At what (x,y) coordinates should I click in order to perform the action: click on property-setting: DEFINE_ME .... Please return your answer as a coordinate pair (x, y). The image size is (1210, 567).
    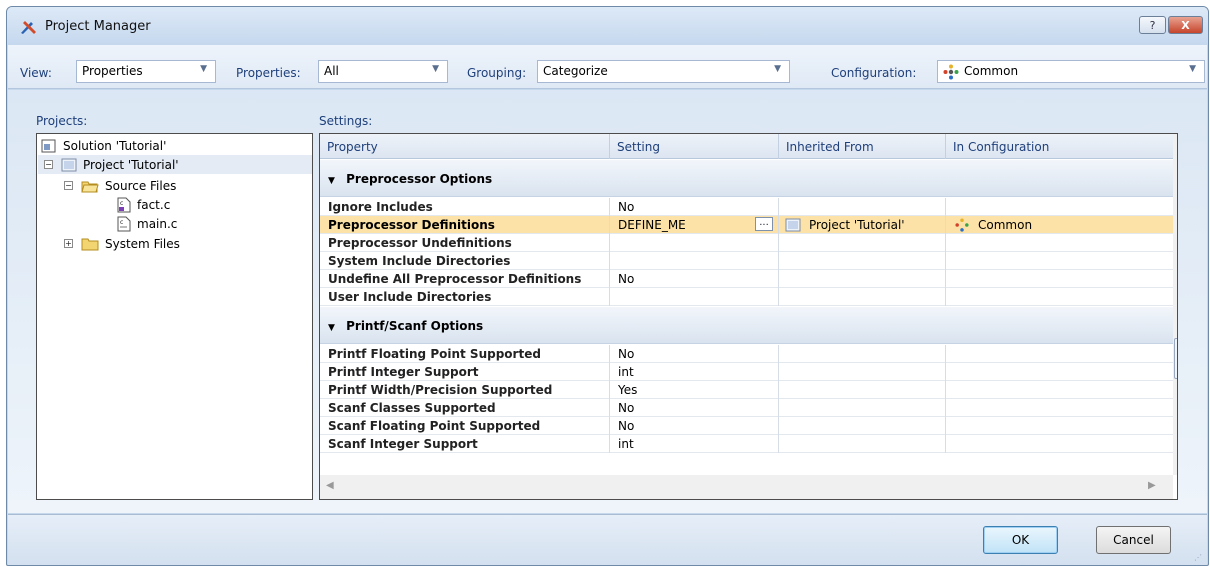
    Looking at the image, I should click on (694, 225).